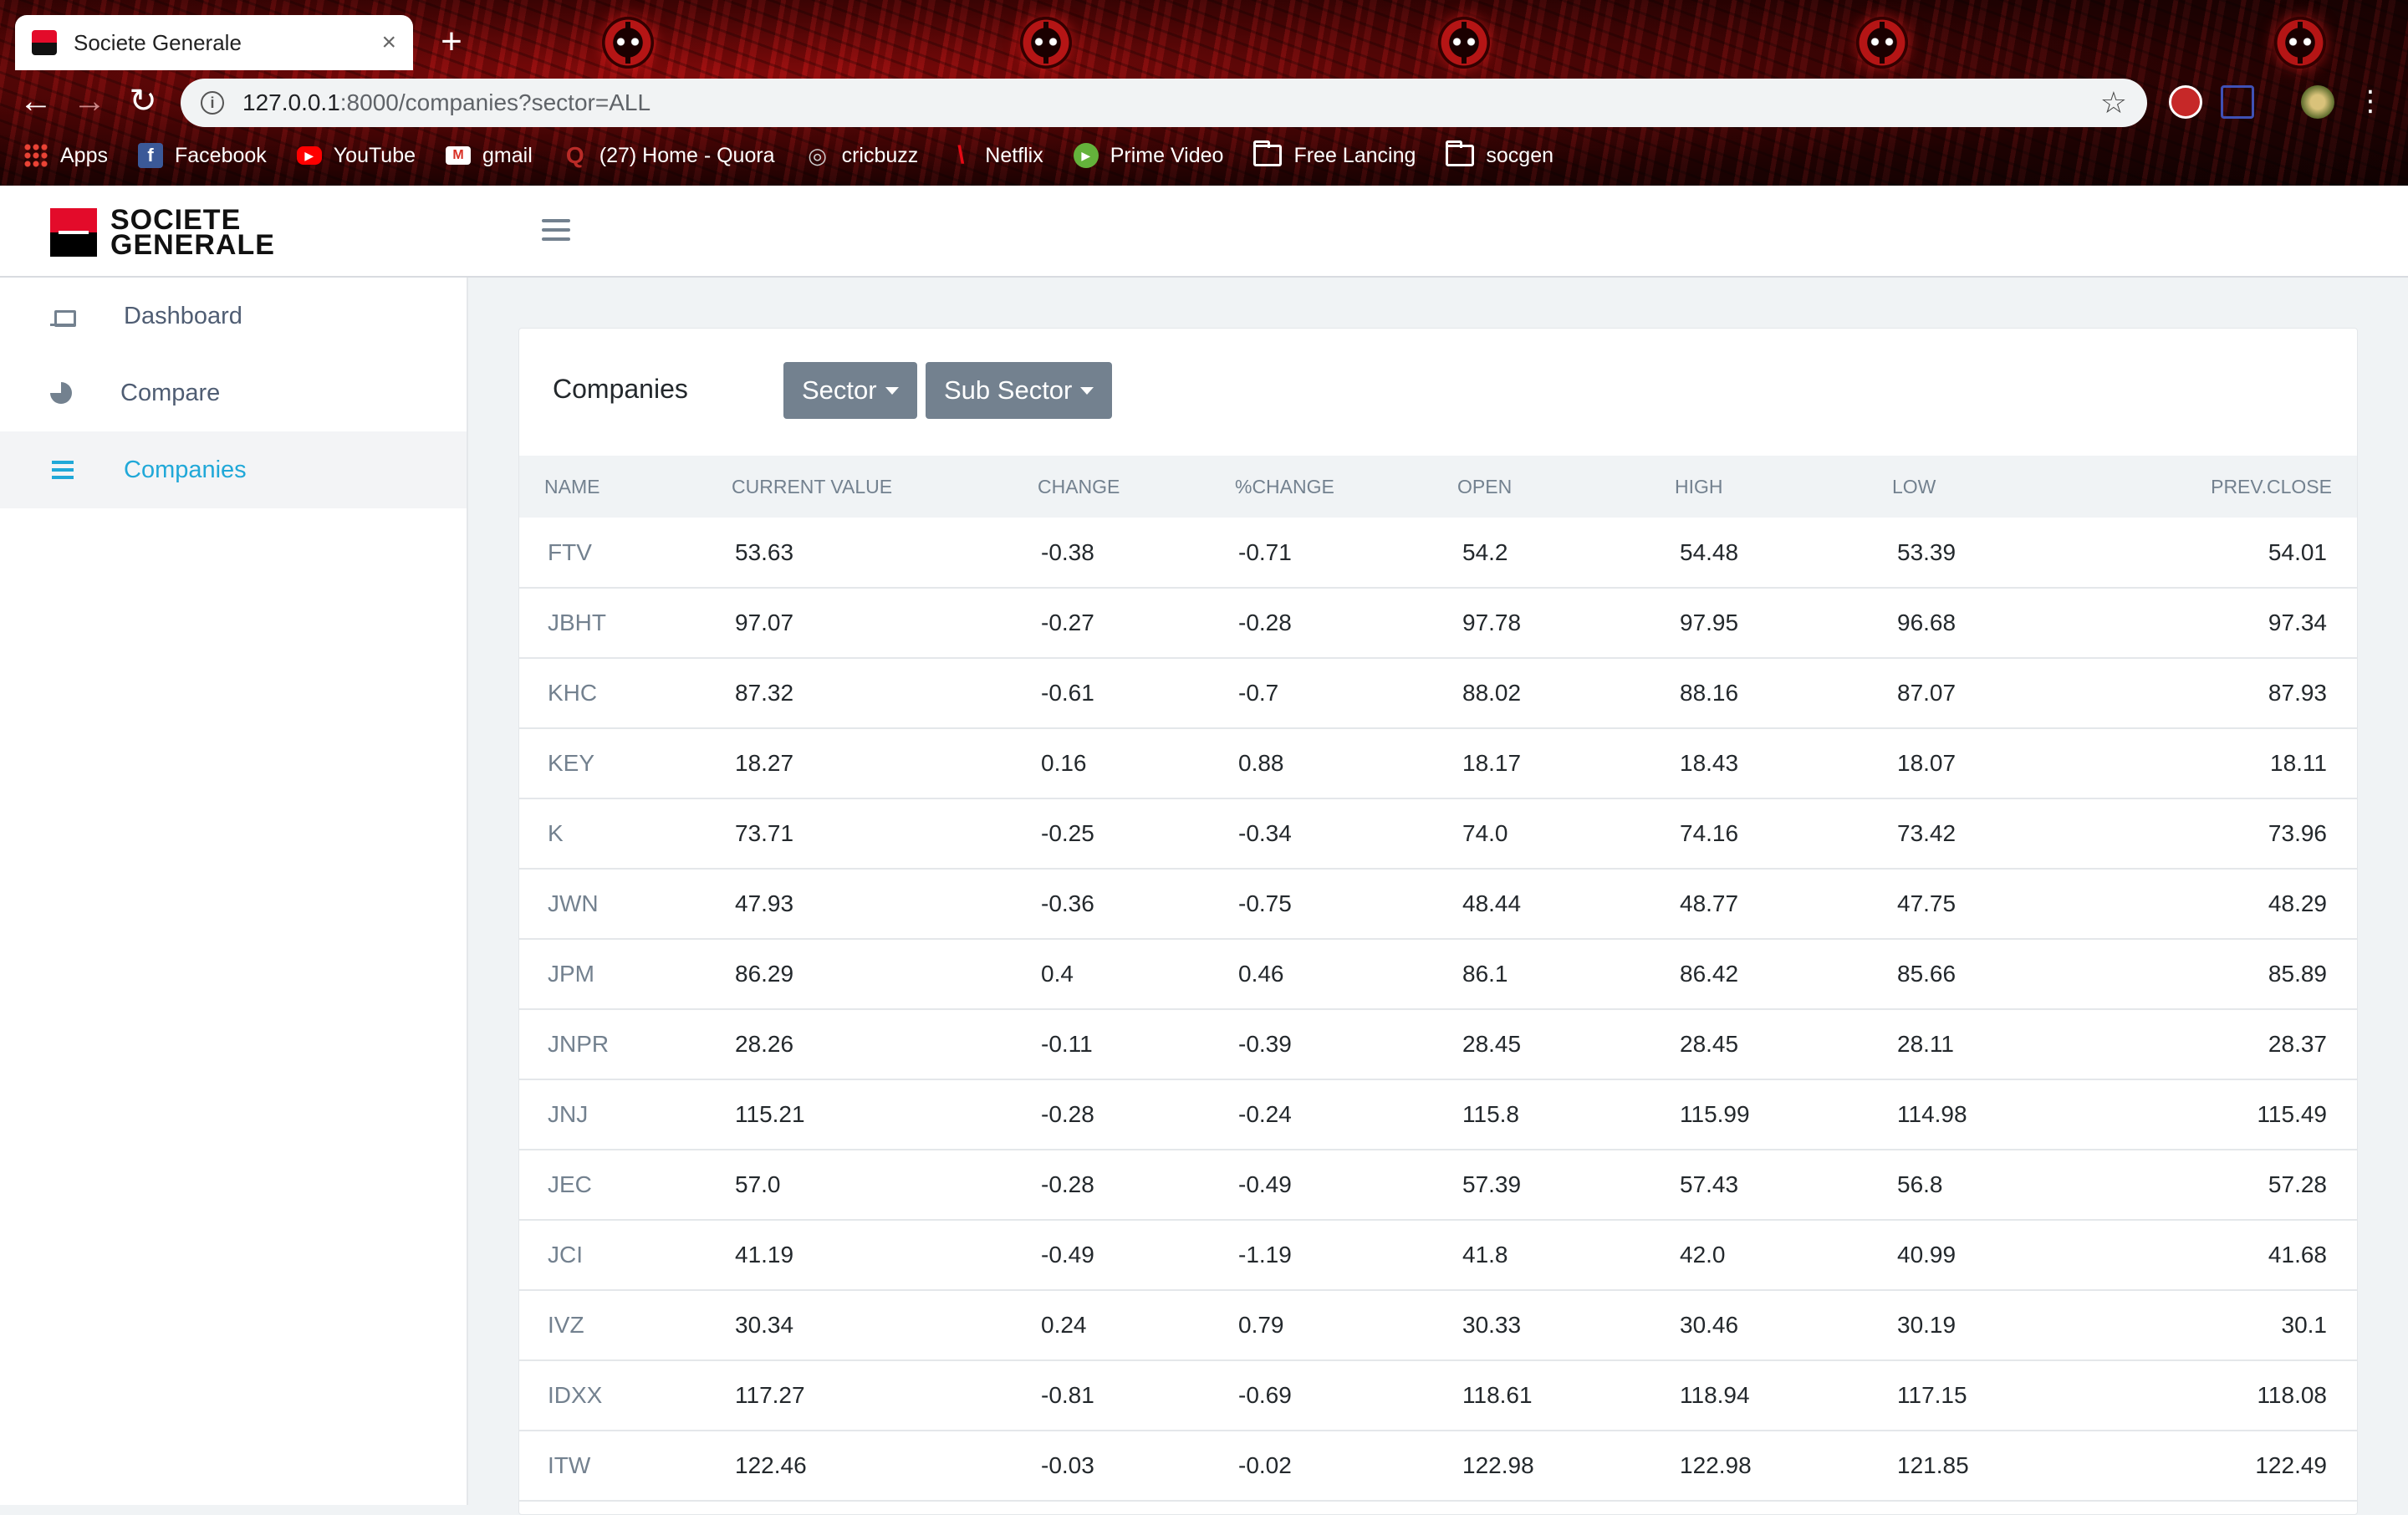 The image size is (2408, 1515). What do you see at coordinates (1784, 834) in the screenshot?
I see `cell-high: 74.16` at bounding box center [1784, 834].